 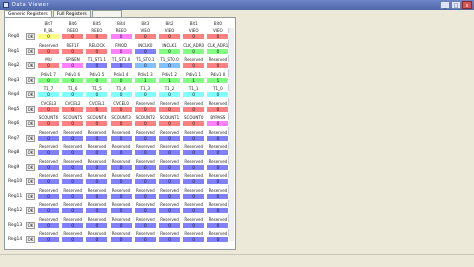 I want to click on minimize-button: _, so click(x=445, y=5).